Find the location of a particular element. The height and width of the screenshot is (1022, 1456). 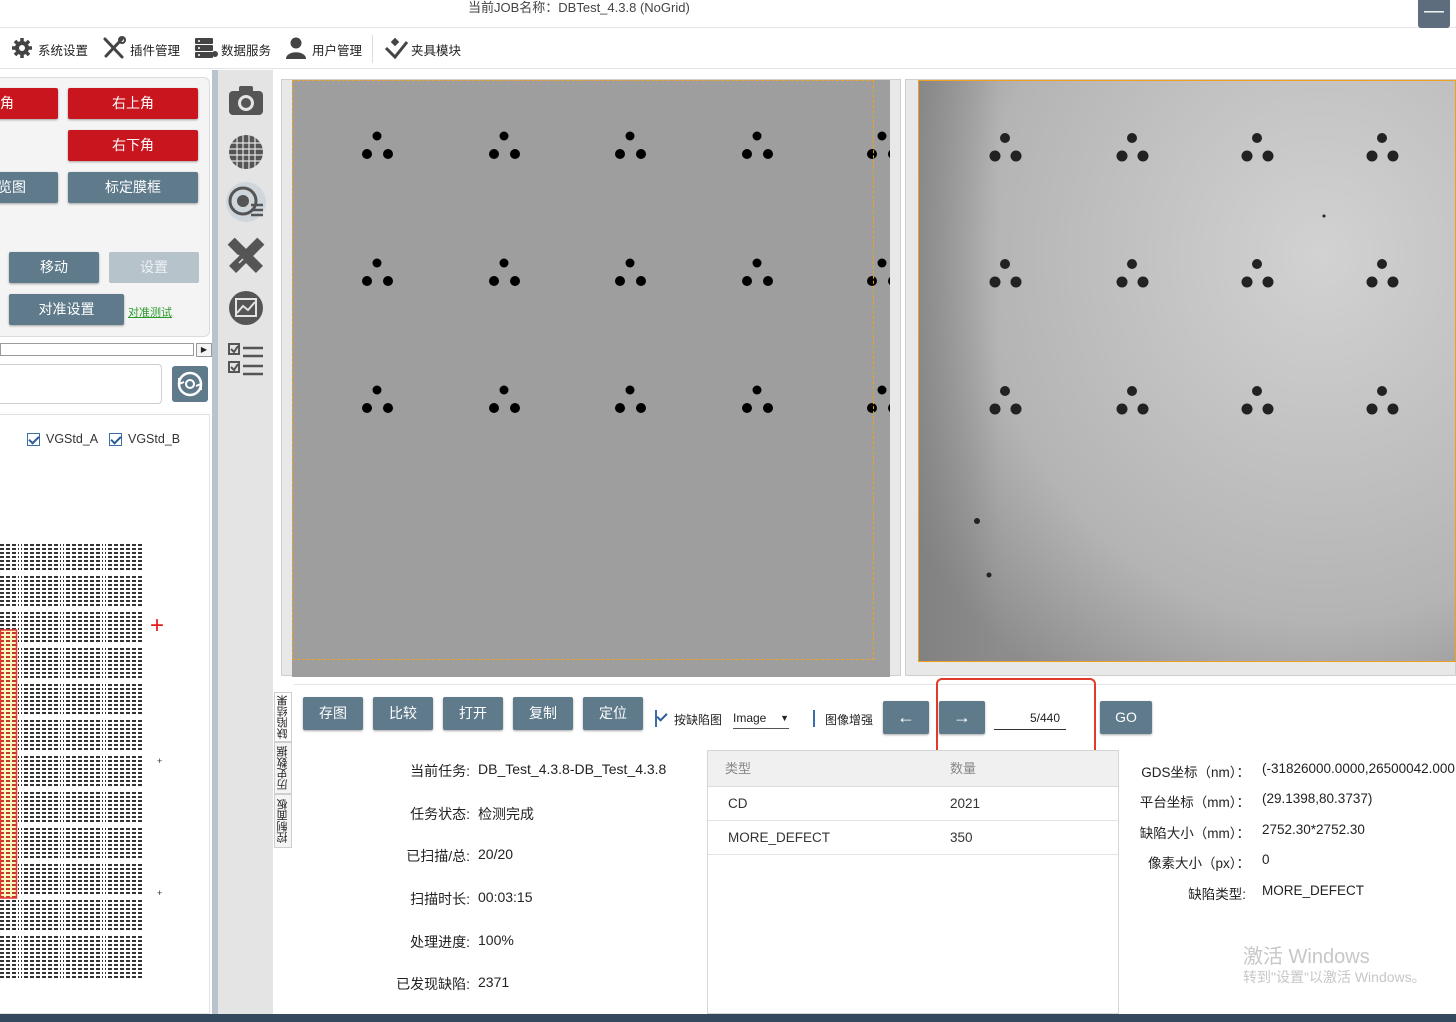

cell-type: CD is located at coordinates (738, 803).